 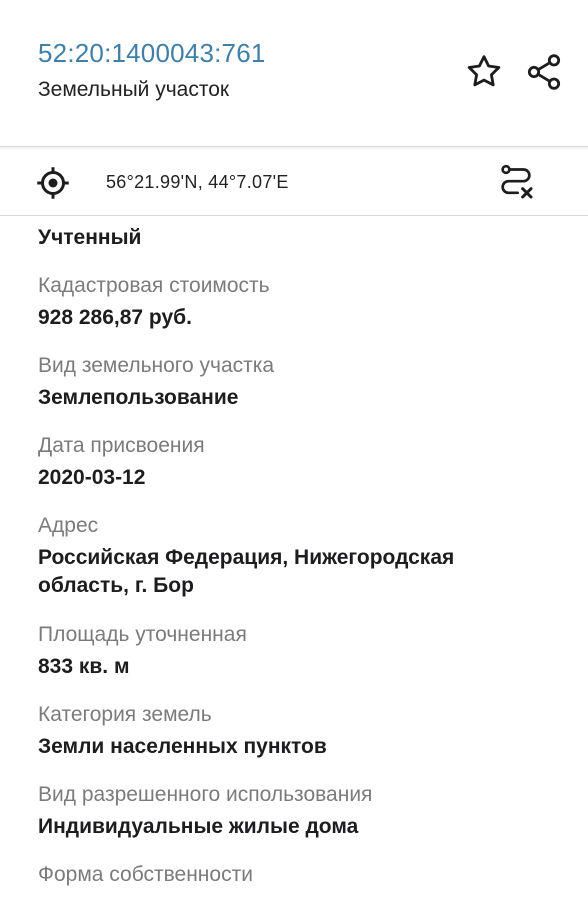 I want to click on field-label: Площадь уточненная, so click(x=142, y=634).